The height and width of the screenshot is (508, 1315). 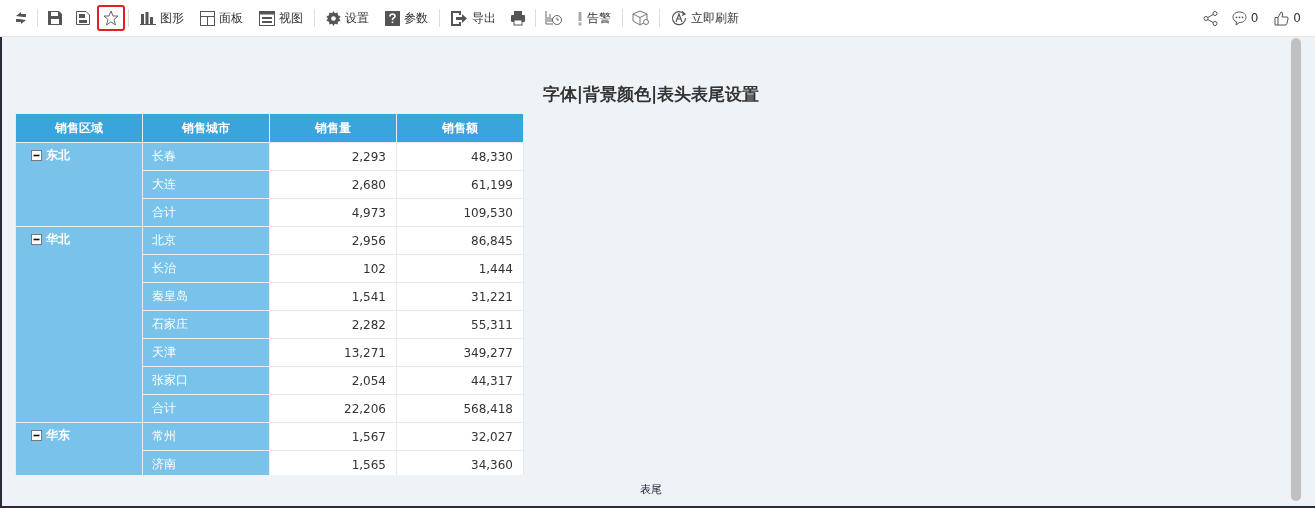 I want to click on table-cell: 1,567, so click(x=333, y=436).